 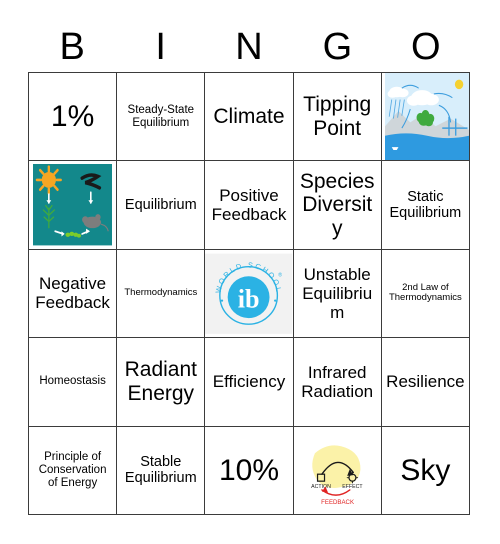 I want to click on bingo-cell-i2: Equilibrium, so click(x=161, y=205).